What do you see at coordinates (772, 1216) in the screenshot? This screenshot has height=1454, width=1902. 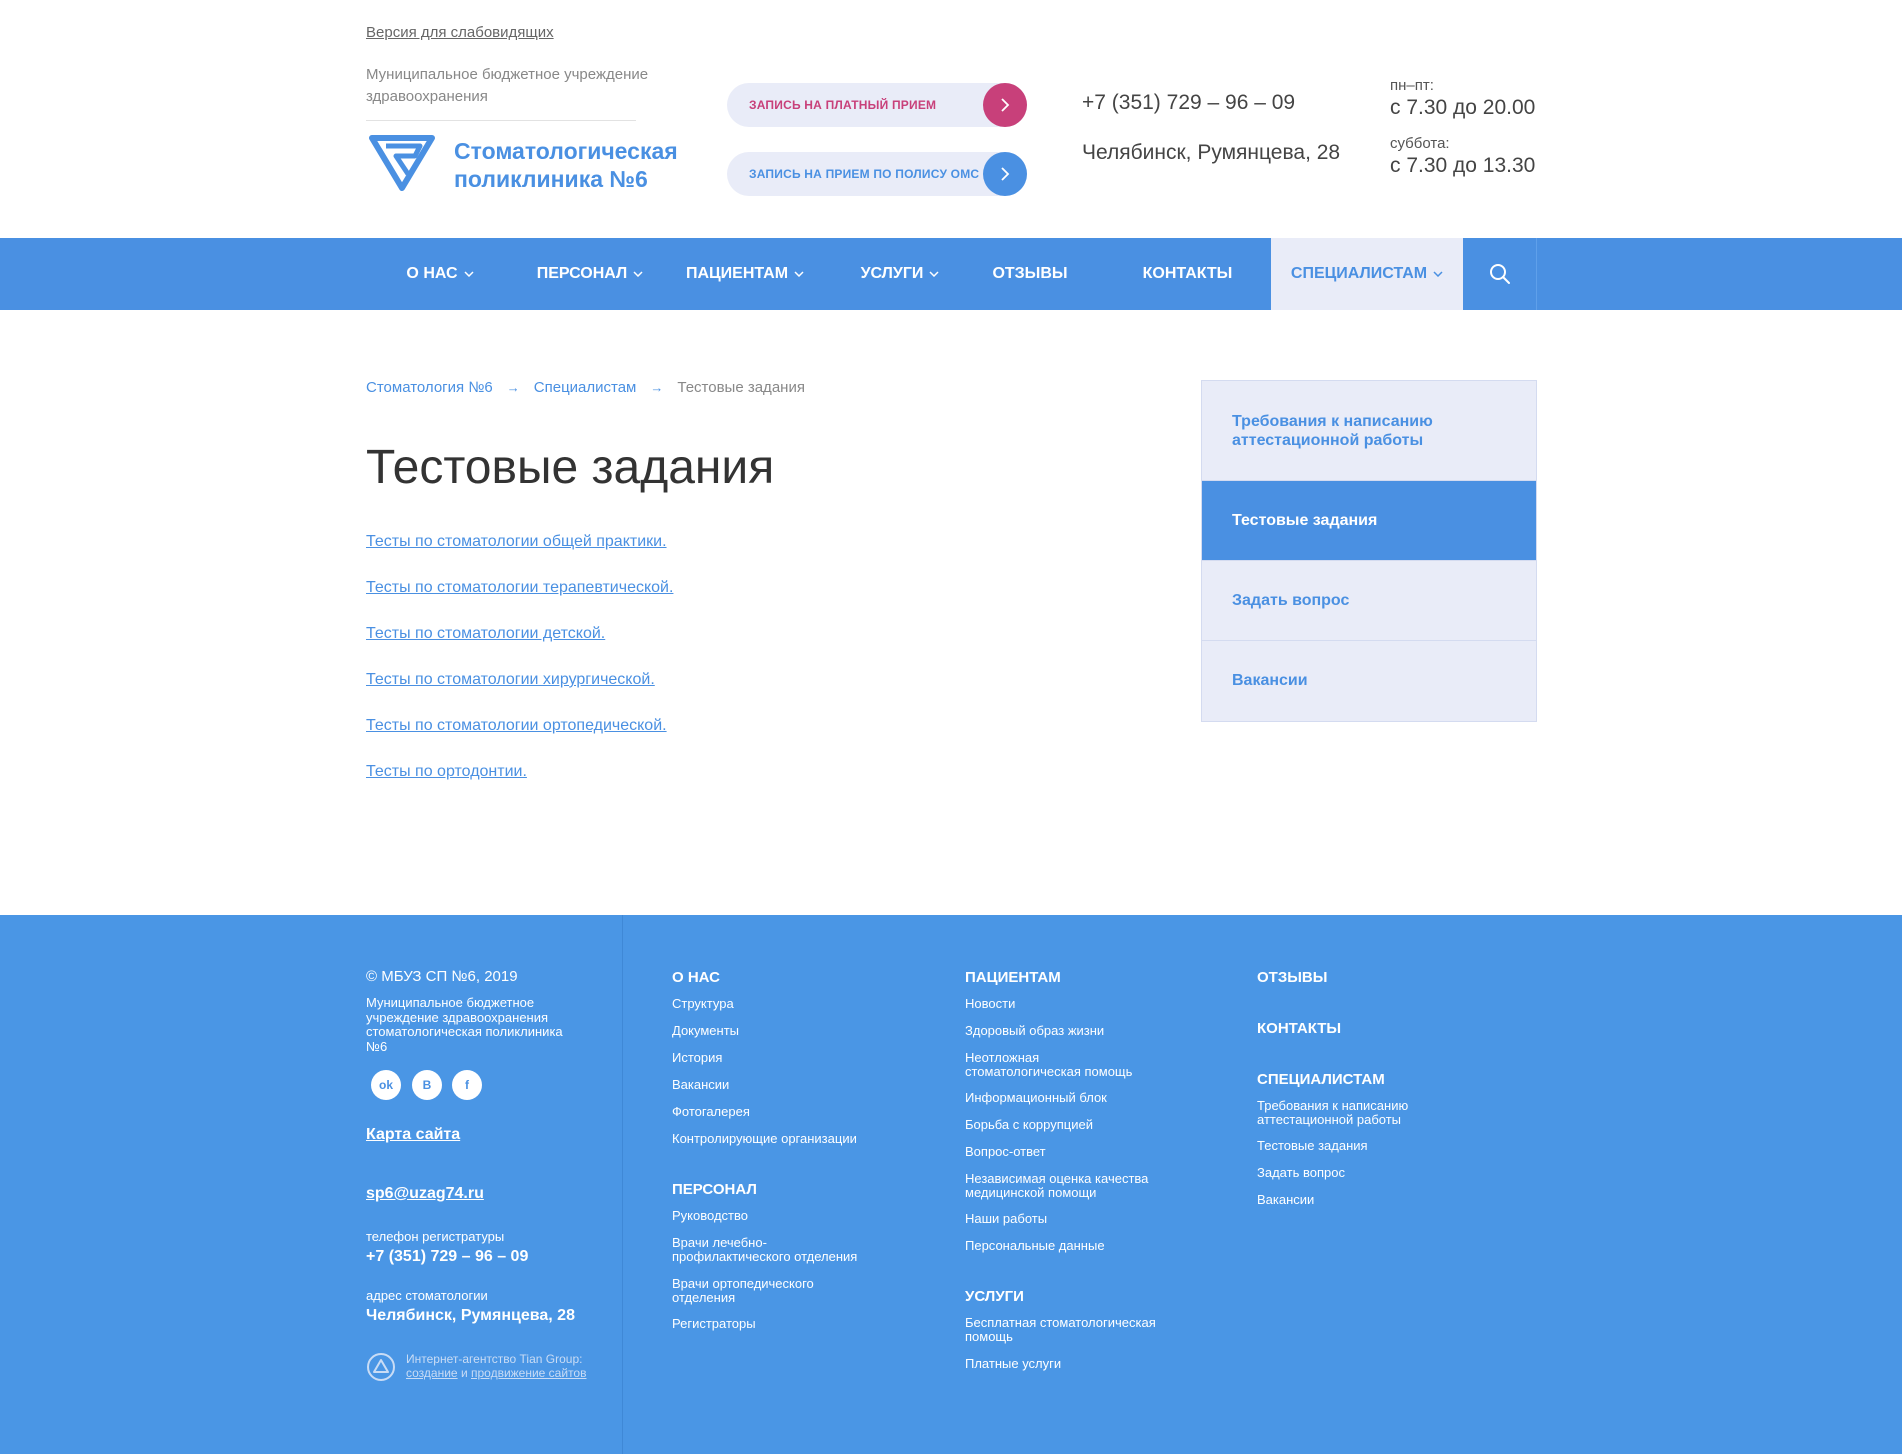 I see `footer-link: Руководство` at bounding box center [772, 1216].